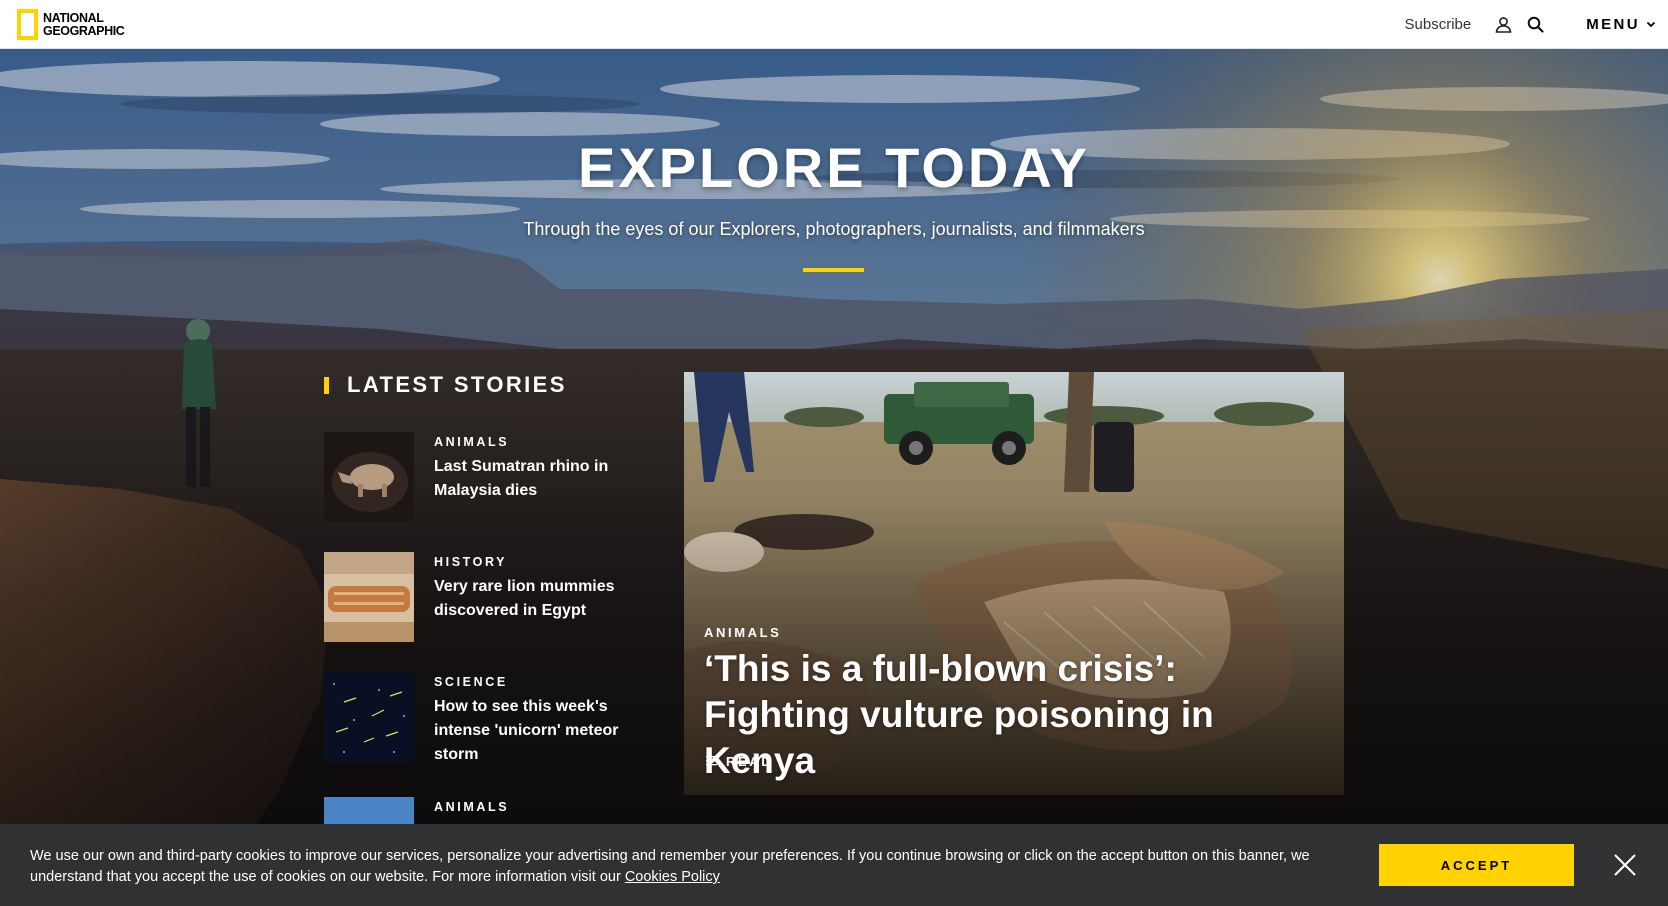 The height and width of the screenshot is (906, 1668). I want to click on featured-story-kicker: ANIMALS, so click(743, 632).